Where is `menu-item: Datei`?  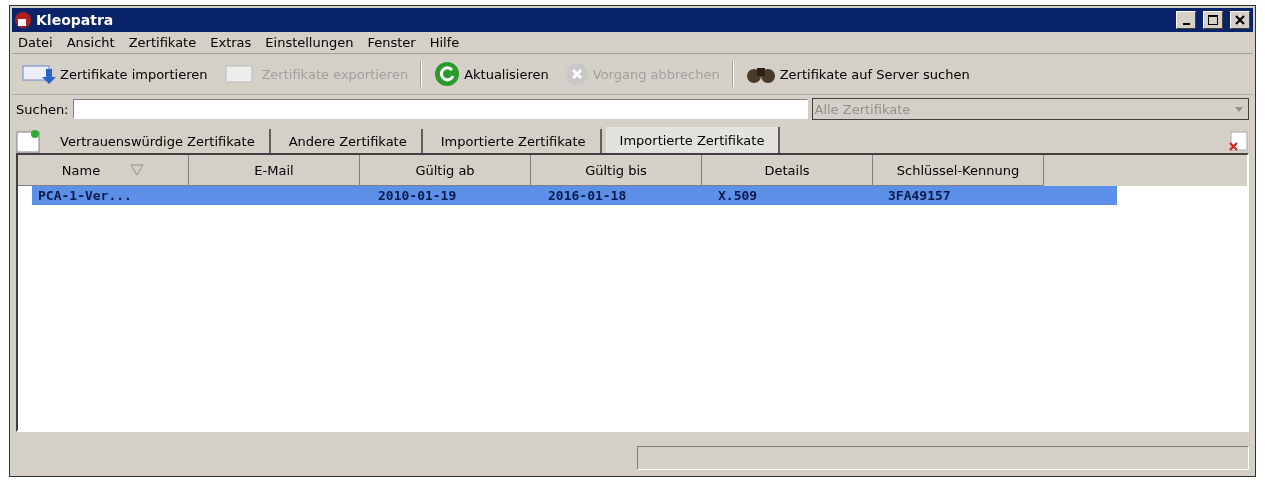 menu-item: Datei is located at coordinates (35, 42).